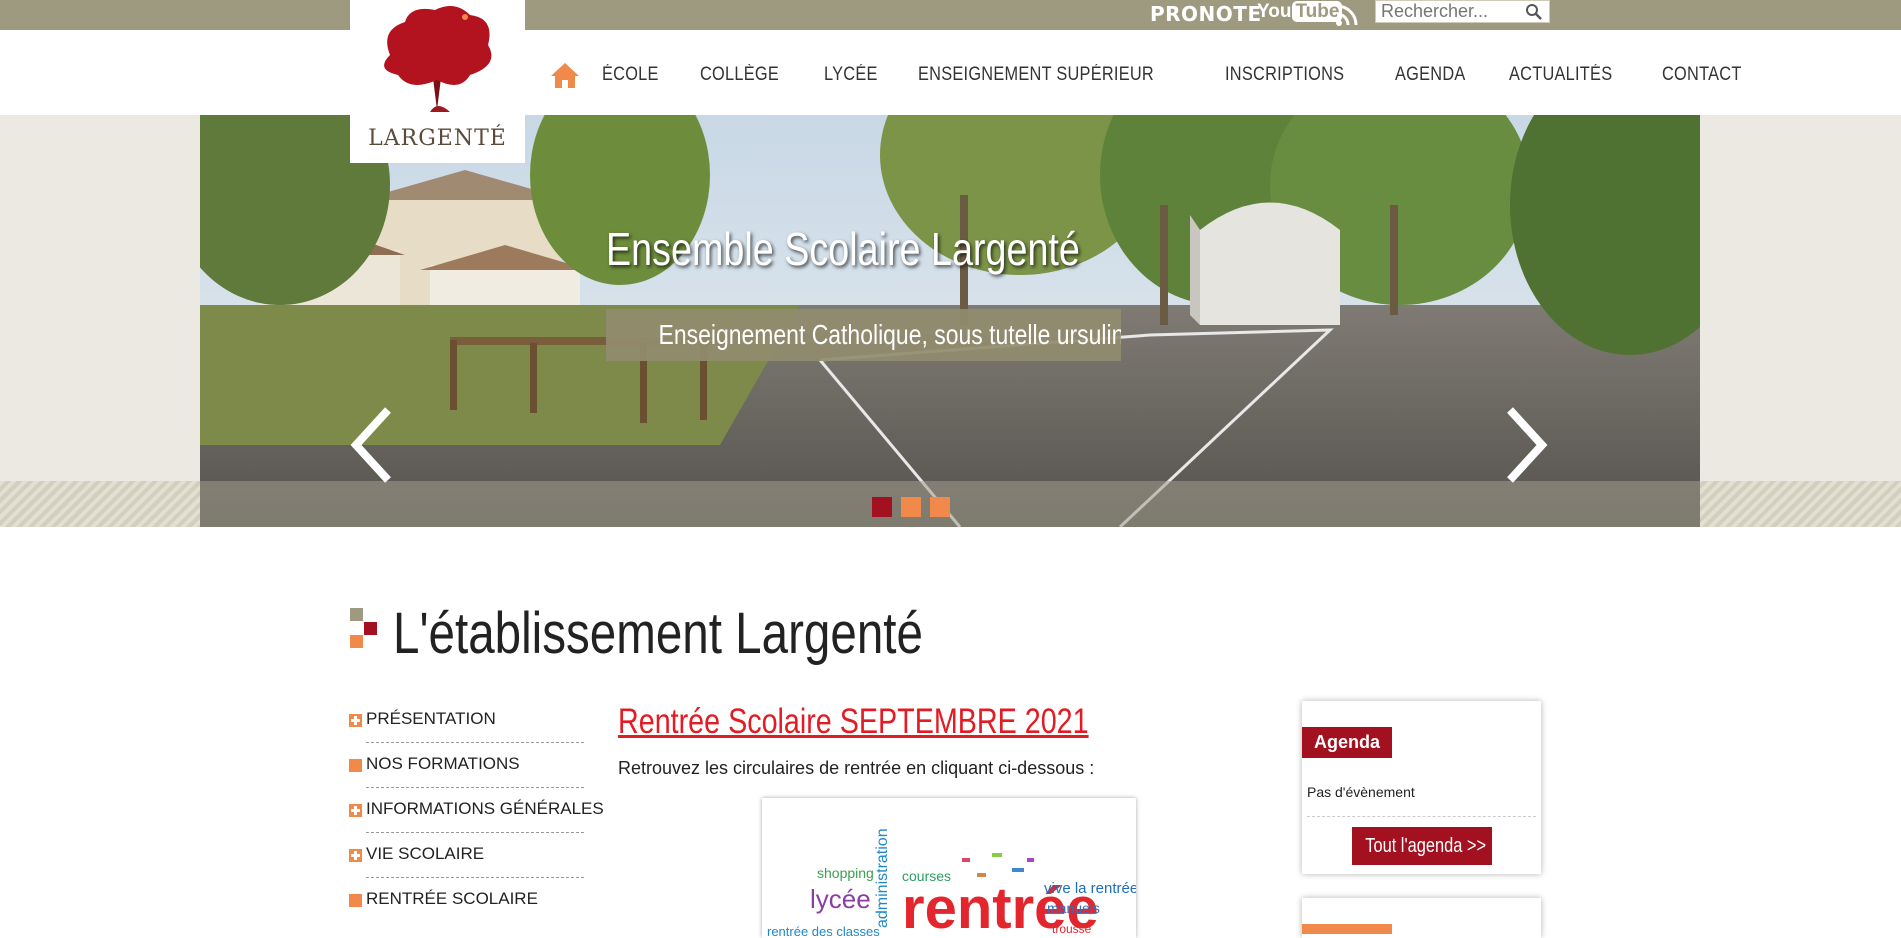 The width and height of the screenshot is (1901, 938). Describe the element at coordinates (1702, 75) in the screenshot. I see `menu-item-contact: CONTACT` at that location.